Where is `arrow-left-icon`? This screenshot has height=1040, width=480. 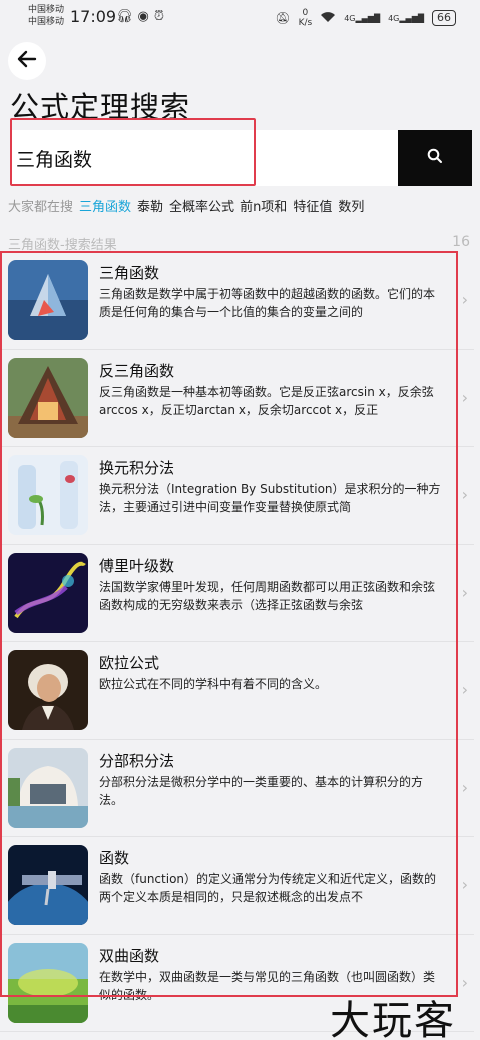 arrow-left-icon is located at coordinates (27, 61).